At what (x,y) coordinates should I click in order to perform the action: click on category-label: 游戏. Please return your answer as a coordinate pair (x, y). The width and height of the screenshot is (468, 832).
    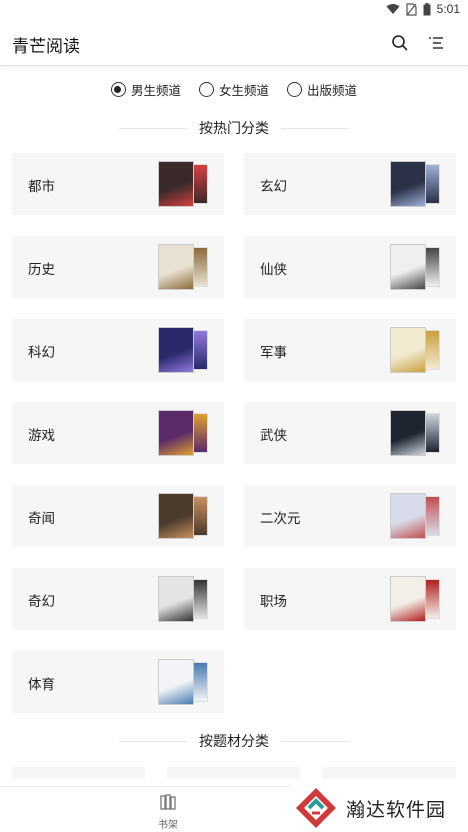
    Looking at the image, I should click on (41, 436).